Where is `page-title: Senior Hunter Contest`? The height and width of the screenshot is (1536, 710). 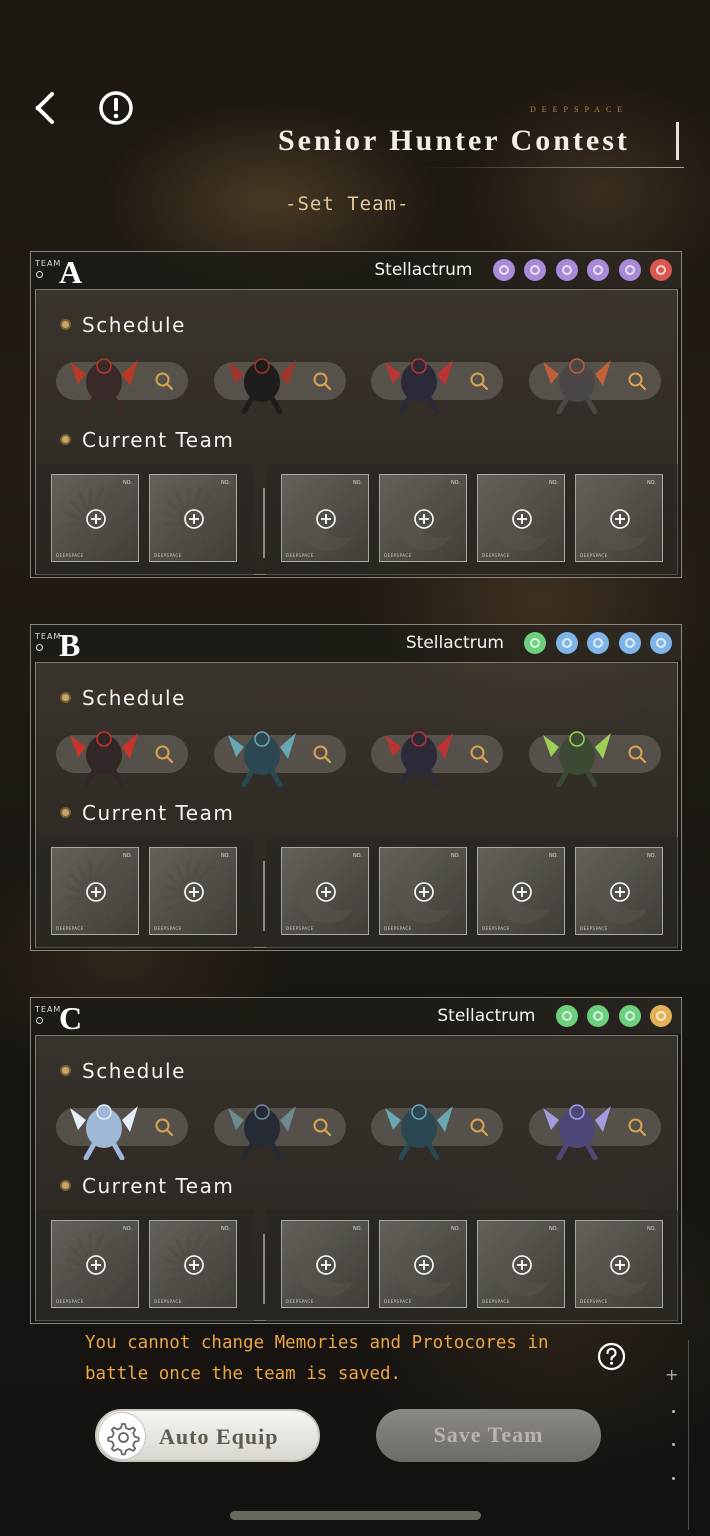 page-title: Senior Hunter Contest is located at coordinates (454, 140).